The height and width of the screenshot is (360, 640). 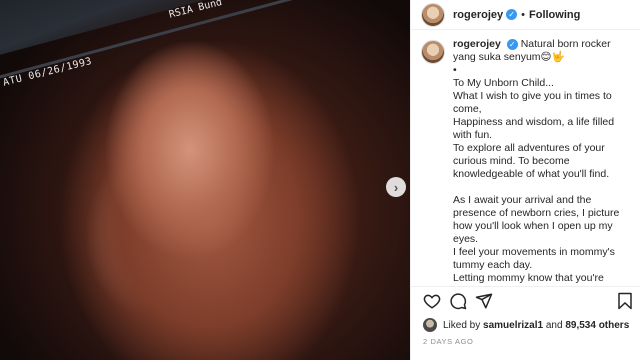 I want to click on liked-by-prefix: Liked by, so click(x=462, y=325).